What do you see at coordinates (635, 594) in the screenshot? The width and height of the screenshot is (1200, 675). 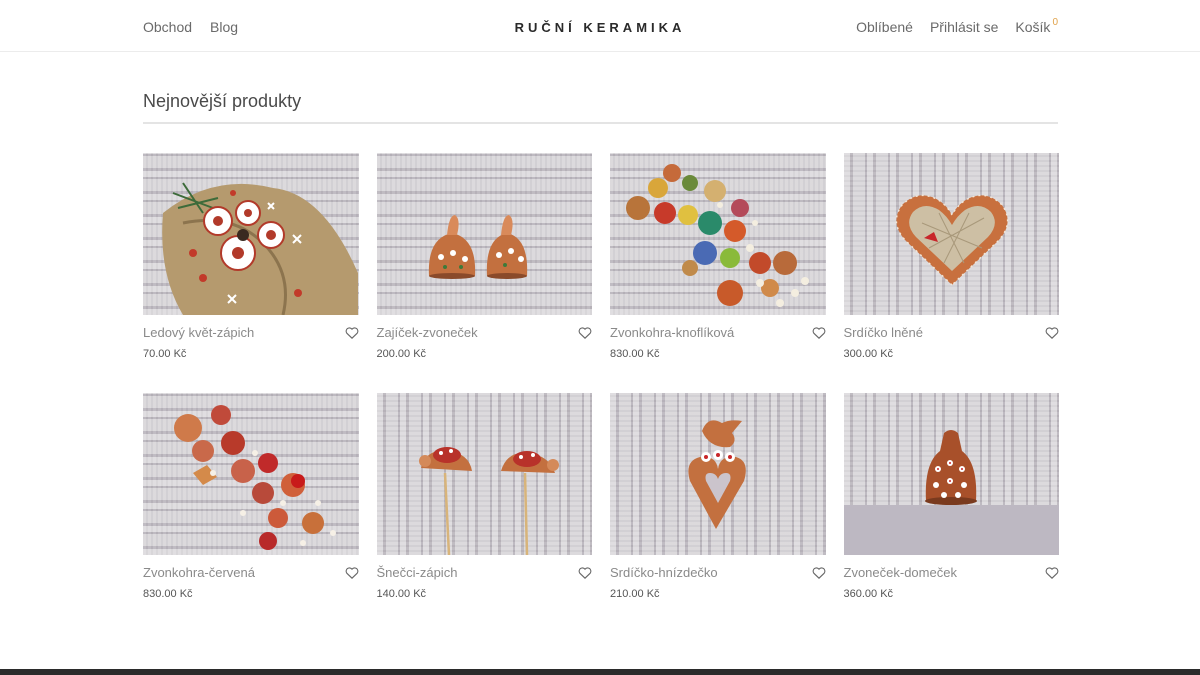 I see `product-price: 210.00 Kč` at bounding box center [635, 594].